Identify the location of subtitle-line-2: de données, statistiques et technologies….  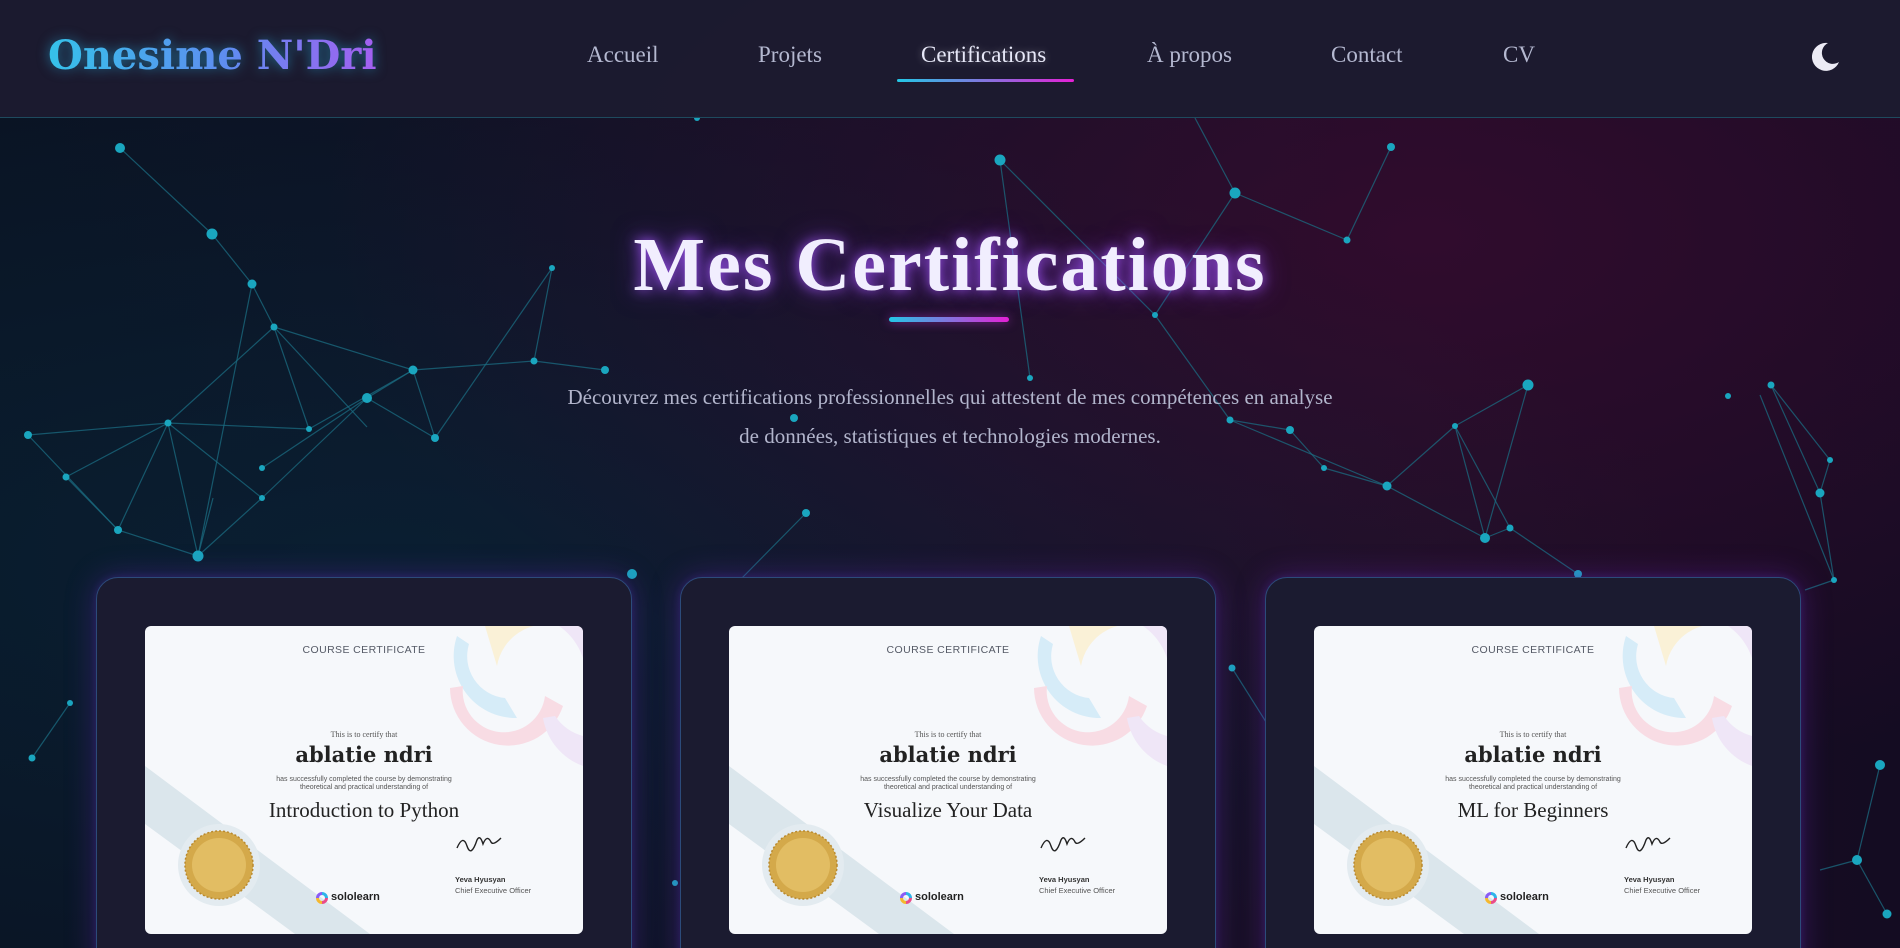
(950, 436).